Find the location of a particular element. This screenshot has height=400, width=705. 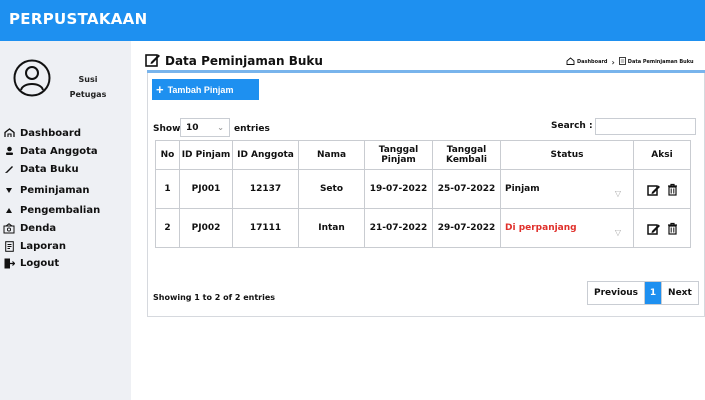

sidebar-item-label: Data Anggota is located at coordinates (59, 151).